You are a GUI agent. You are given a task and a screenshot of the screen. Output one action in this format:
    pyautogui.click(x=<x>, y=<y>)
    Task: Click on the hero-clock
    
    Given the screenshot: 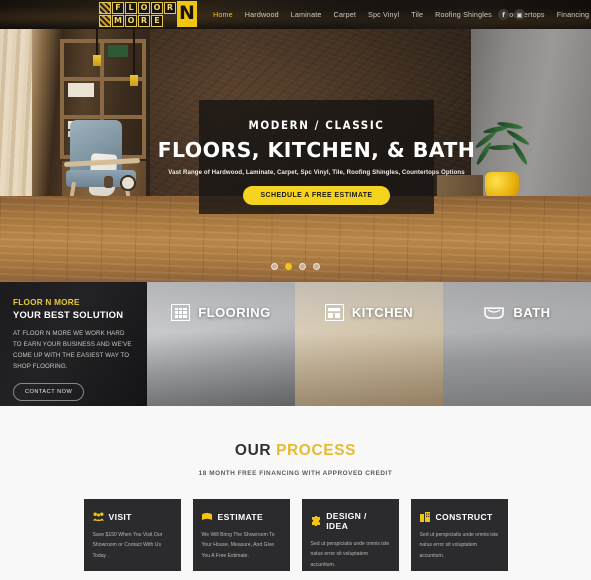 What is the action you would take?
    pyautogui.click(x=128, y=182)
    